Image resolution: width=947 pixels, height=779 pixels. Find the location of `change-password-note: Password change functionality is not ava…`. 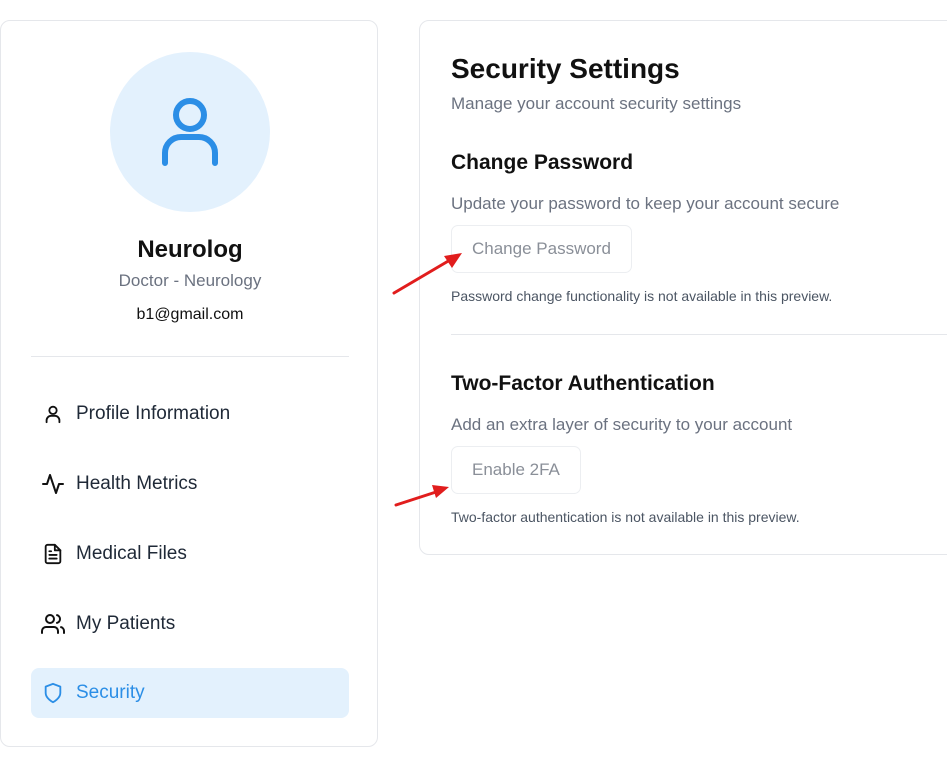

change-password-note: Password change functionality is not ava… is located at coordinates (642, 296).